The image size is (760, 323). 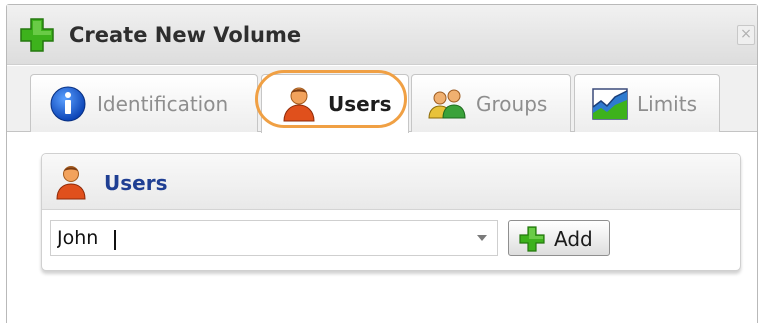 I want to click on add-button-label: Add, so click(x=573, y=239).